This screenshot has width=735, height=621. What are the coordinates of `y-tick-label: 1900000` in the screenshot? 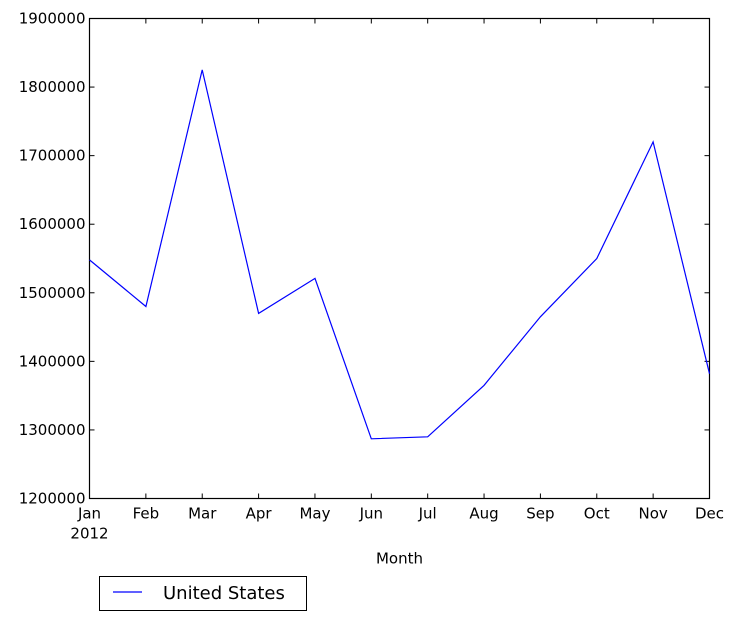 It's located at (52, 19).